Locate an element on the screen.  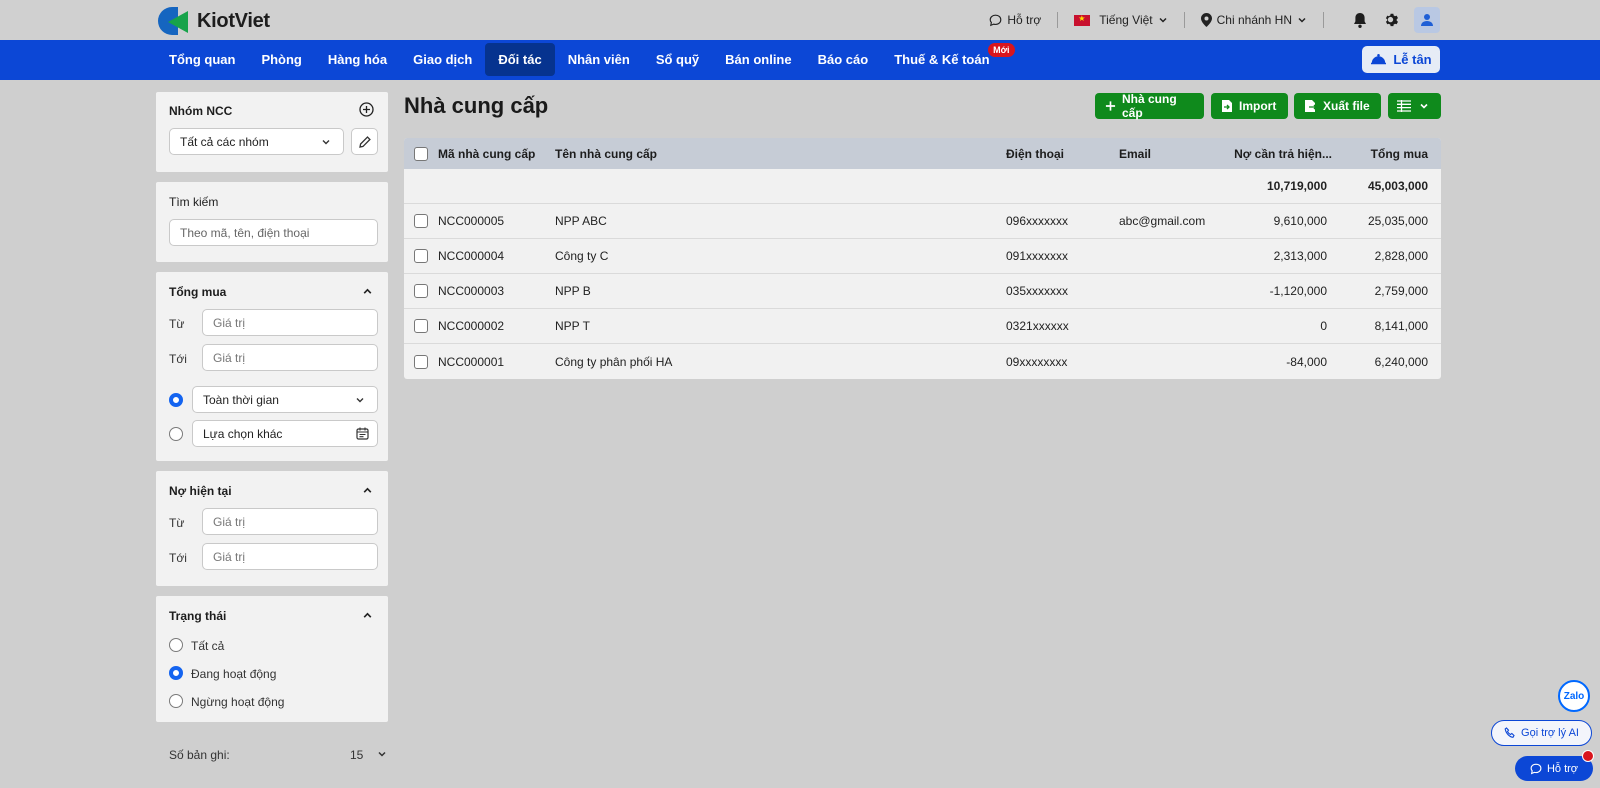
supplier-debt: -84,000 is located at coordinates (1306, 361).